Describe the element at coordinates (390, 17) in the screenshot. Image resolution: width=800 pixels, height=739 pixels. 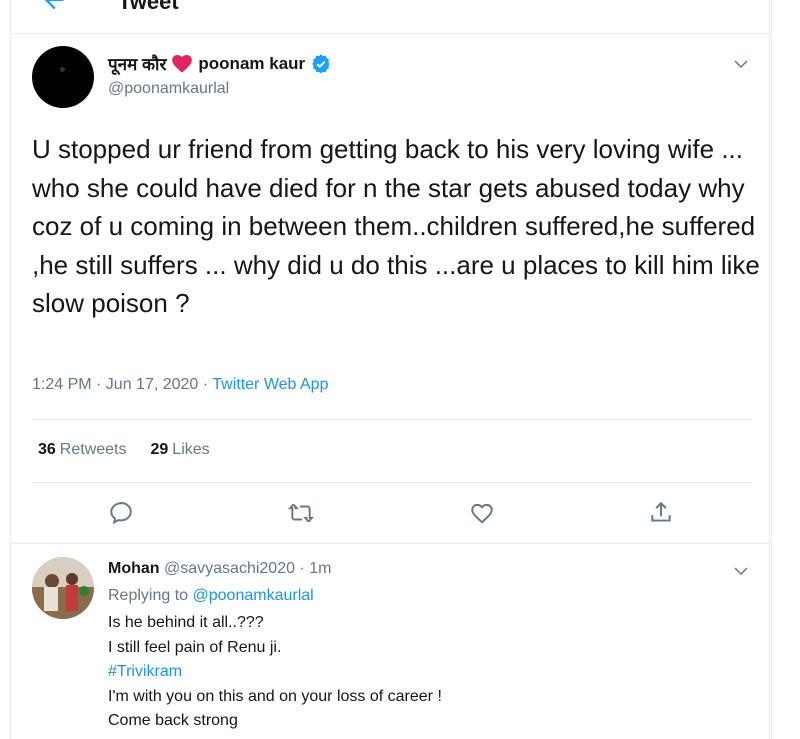
I see `page-header: Tweet` at that location.